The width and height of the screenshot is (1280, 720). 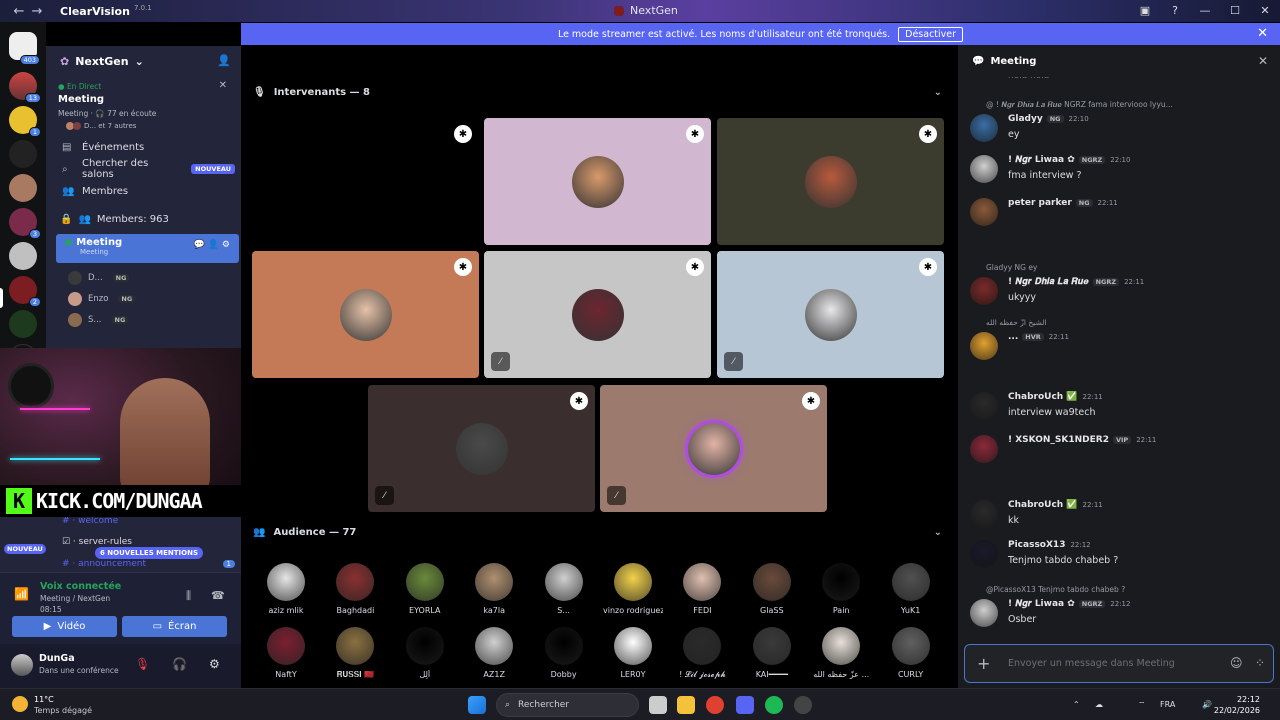 What do you see at coordinates (188, 596) in the screenshot?
I see `soundboard-icon: ⫼` at bounding box center [188, 596].